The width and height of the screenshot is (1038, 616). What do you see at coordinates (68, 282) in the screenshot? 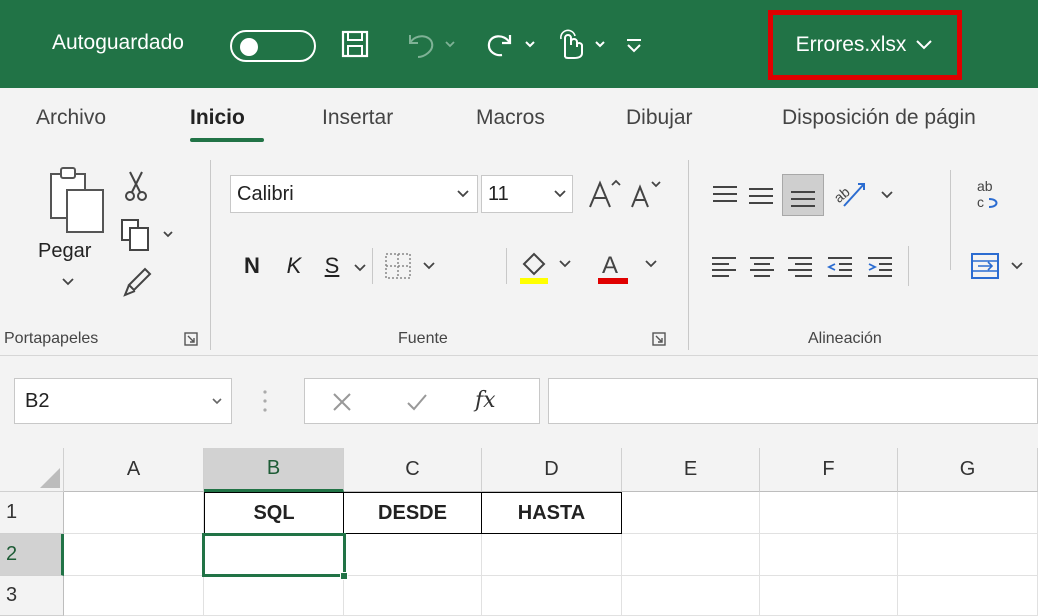
I see `paste-chevron-icon` at bounding box center [68, 282].